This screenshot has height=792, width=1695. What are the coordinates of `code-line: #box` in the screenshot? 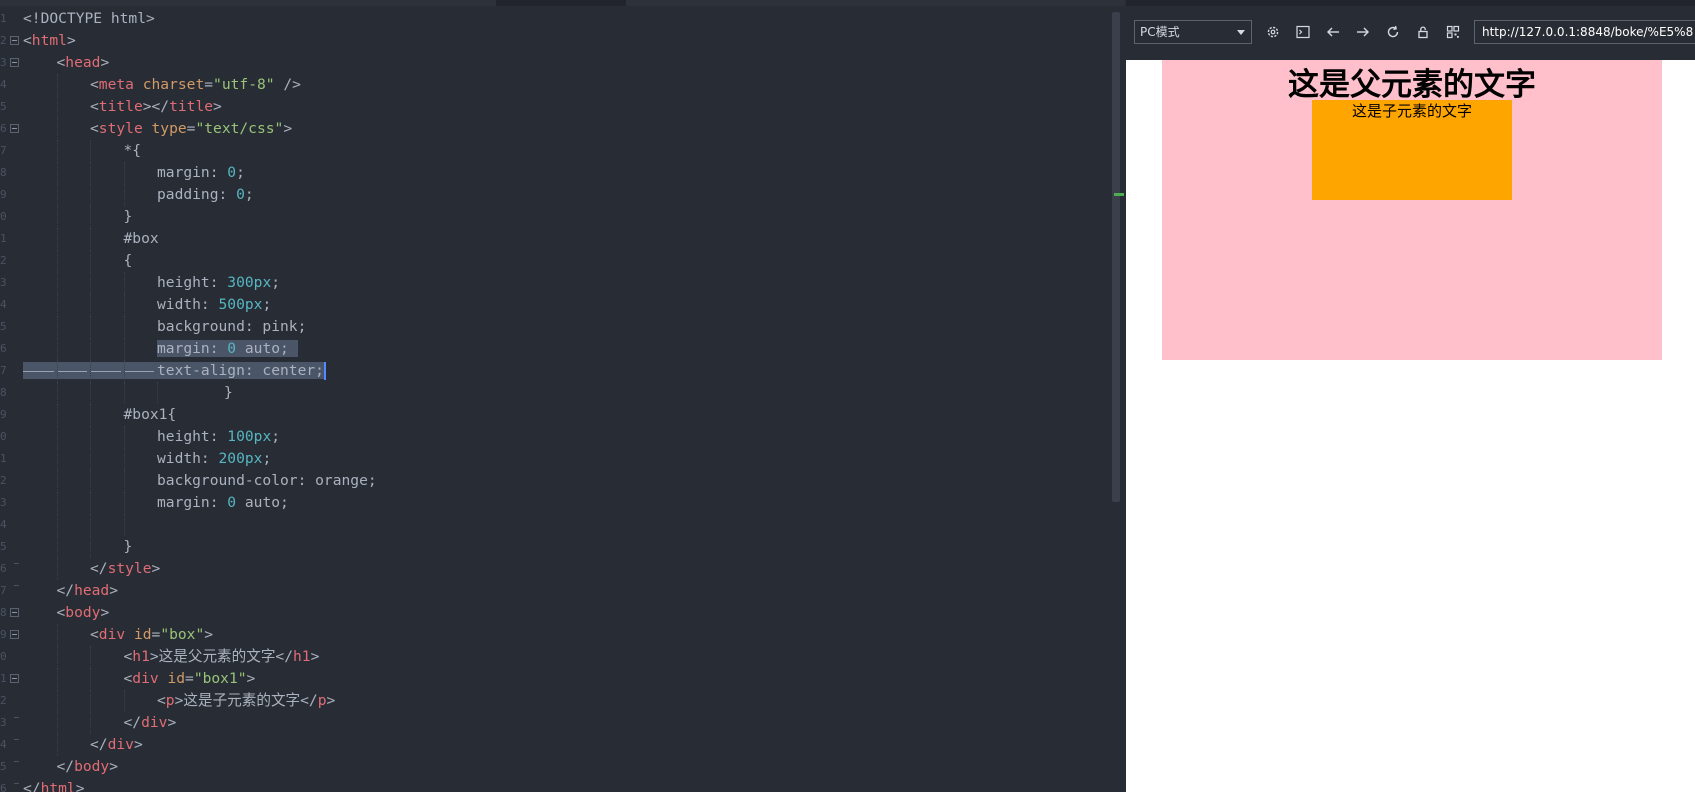 It's located at (200, 239).